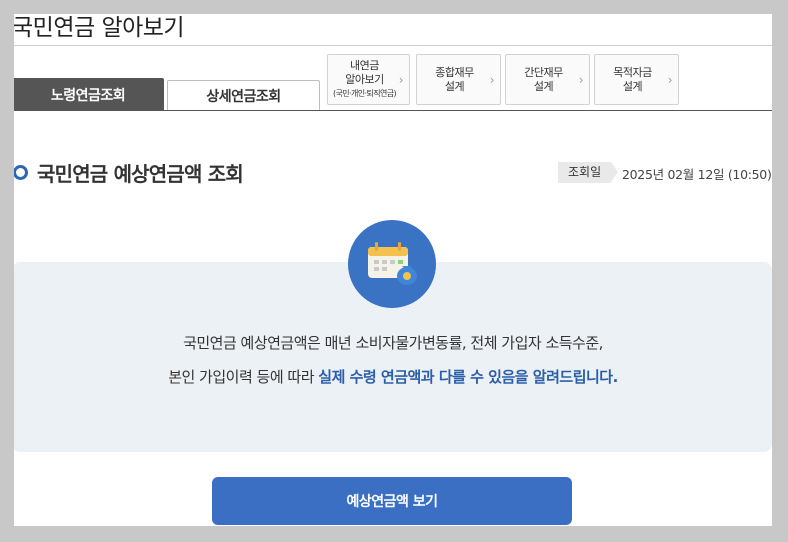  I want to click on calendar-money-icon, so click(392, 264).